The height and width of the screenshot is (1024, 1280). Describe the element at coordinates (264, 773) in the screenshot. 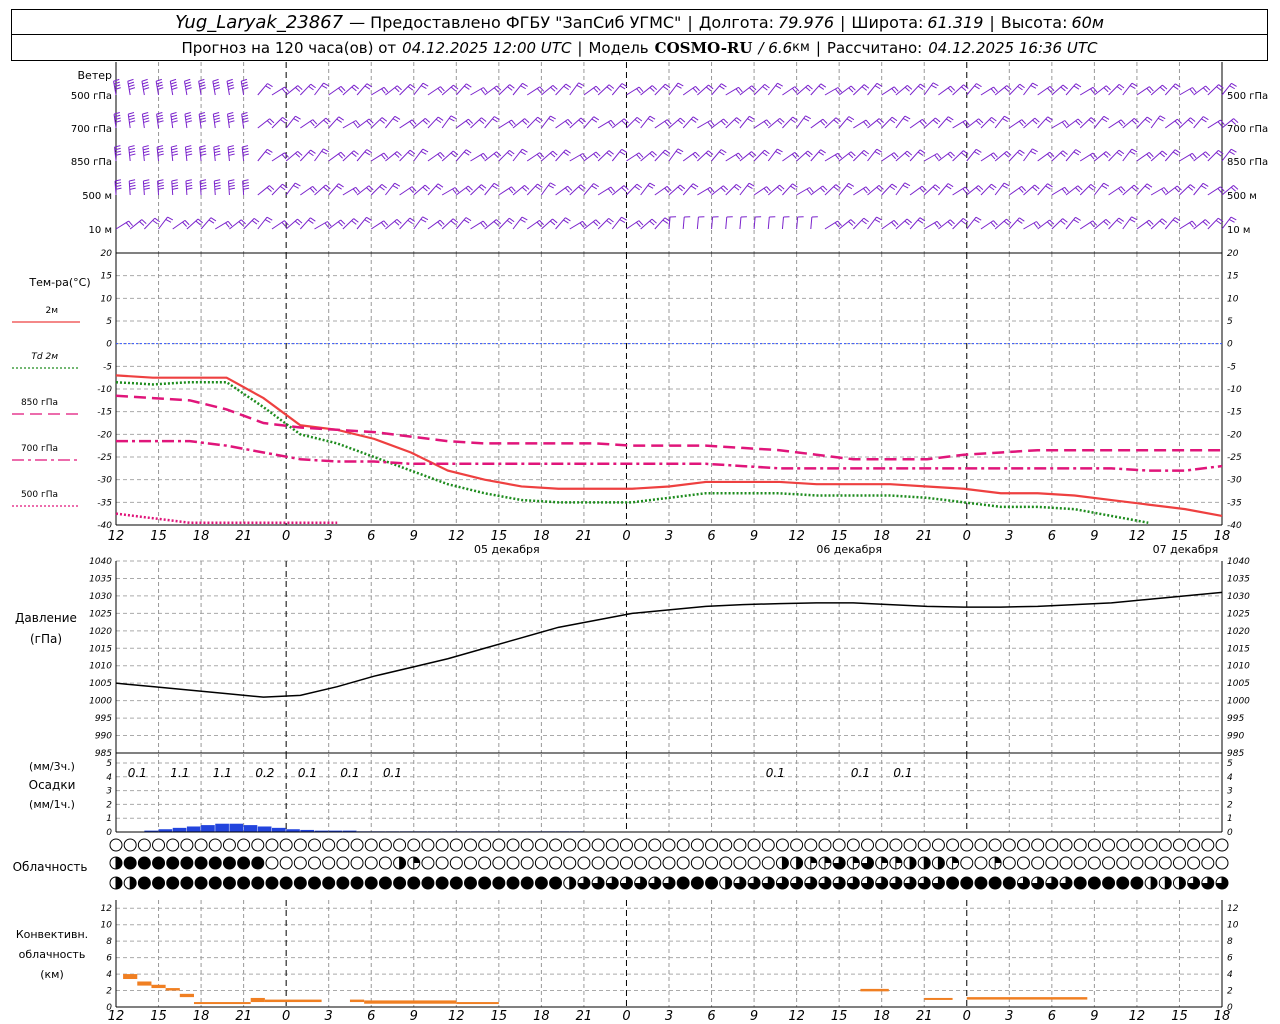

I see `precip-3h-label: 0.2` at that location.